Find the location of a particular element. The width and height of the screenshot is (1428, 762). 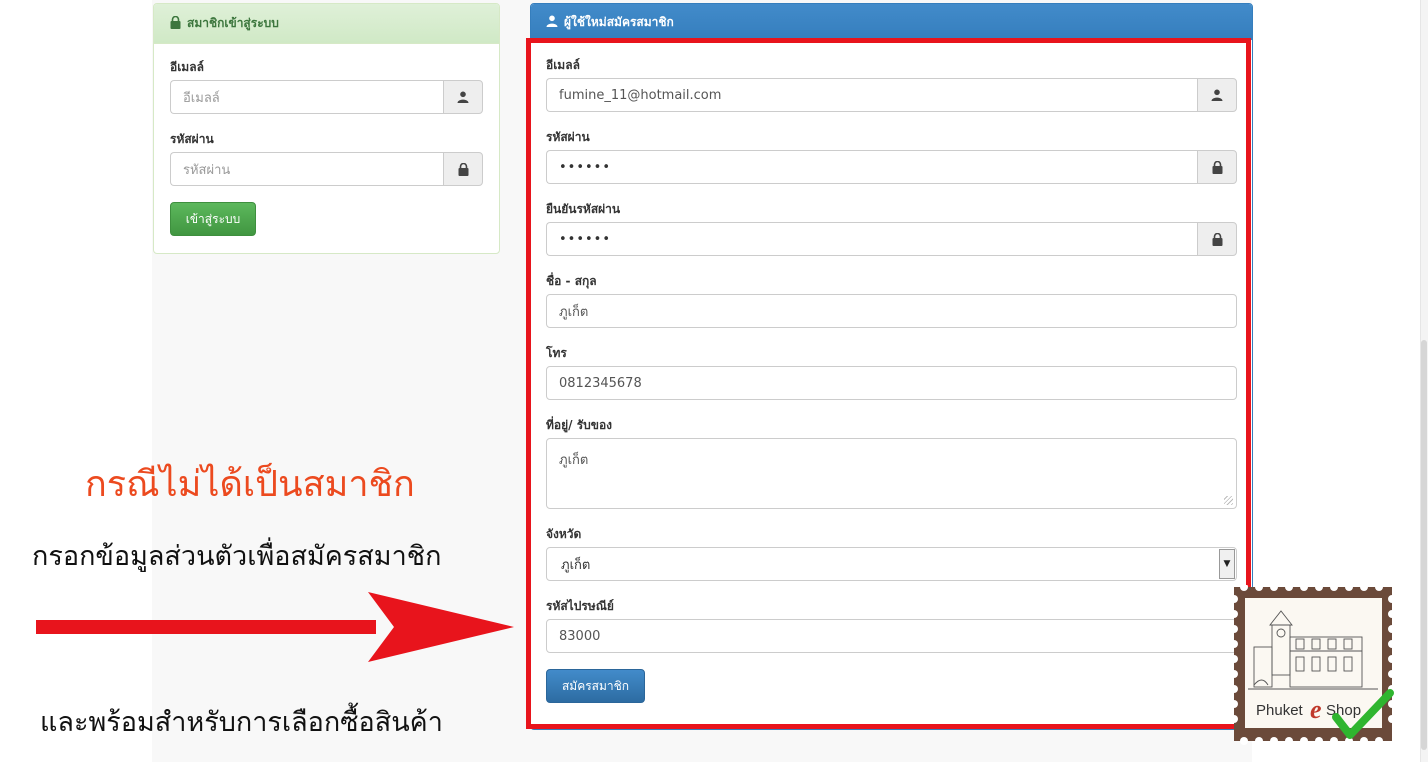

annotation-title: กรณีไม่ได้เป็นสมาชิก is located at coordinates (250, 484).